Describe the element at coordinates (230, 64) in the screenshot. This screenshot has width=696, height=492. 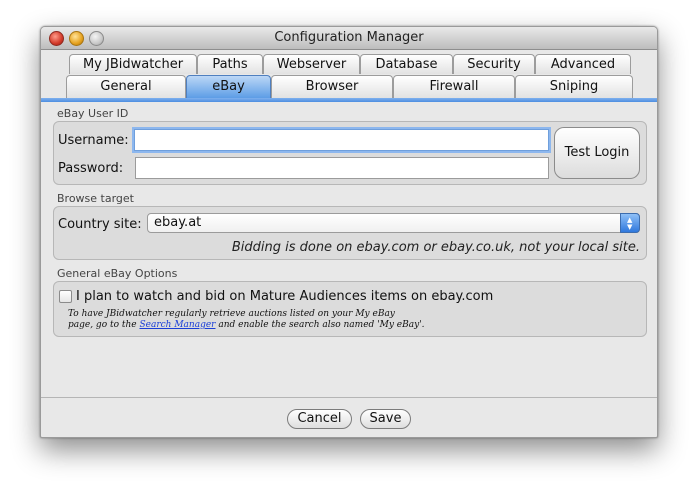
I see `tab-paths: Paths` at that location.